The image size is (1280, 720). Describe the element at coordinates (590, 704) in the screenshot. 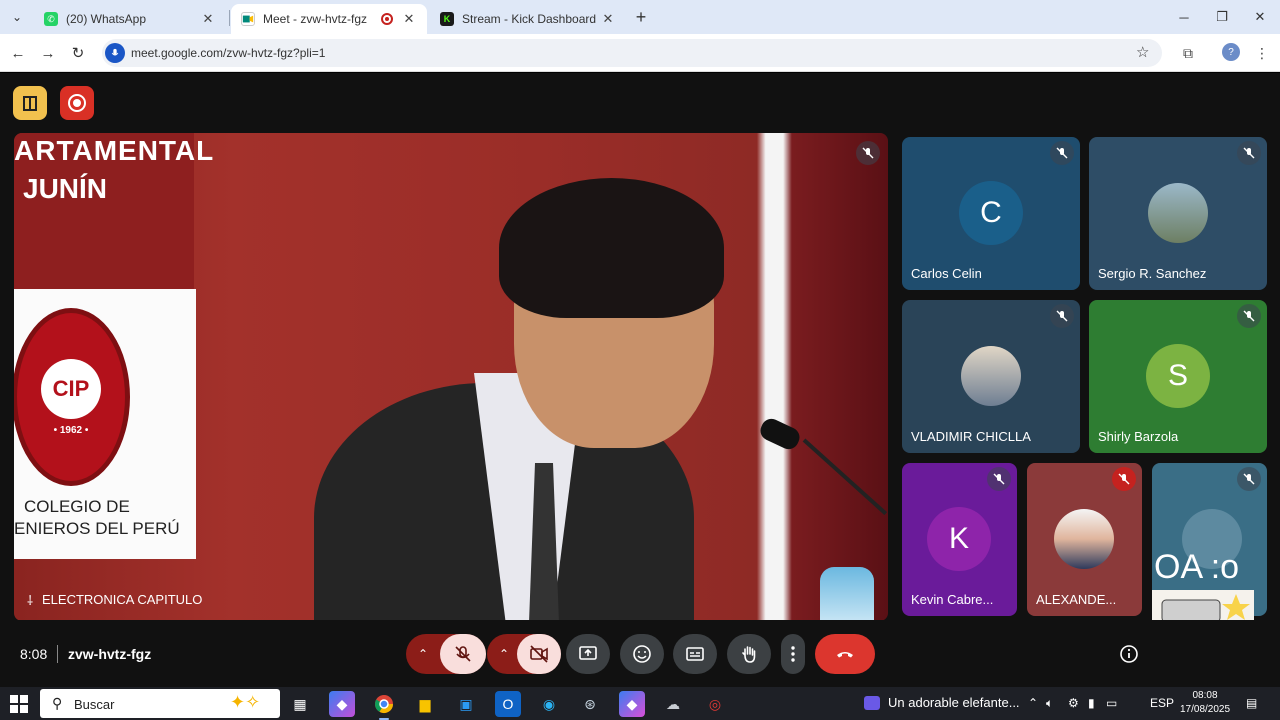

I see `steam-icon: ⊛` at that location.